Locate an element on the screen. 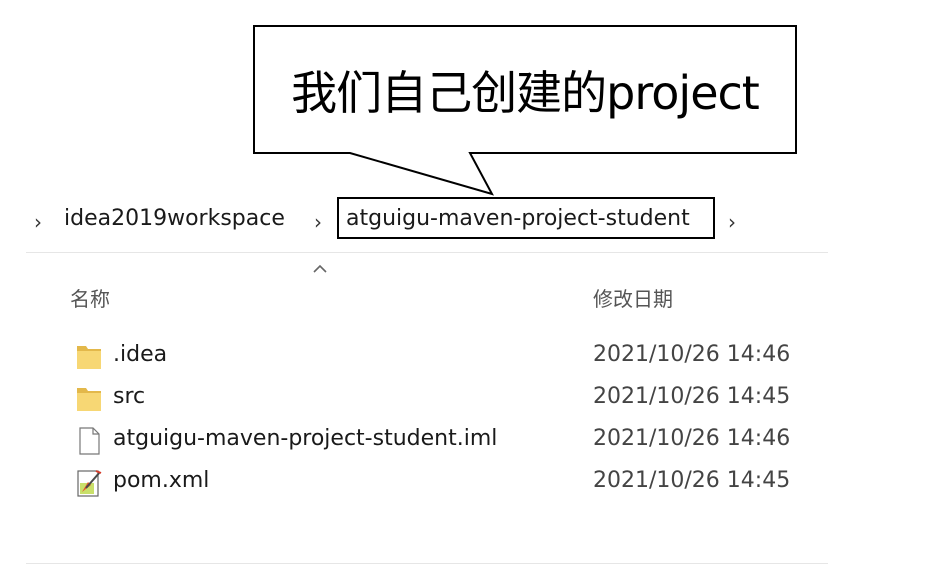 The image size is (934, 566). file-name: .idea is located at coordinates (140, 354).